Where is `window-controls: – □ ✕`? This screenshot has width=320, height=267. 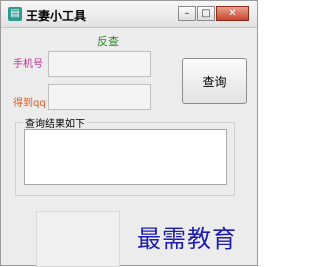 window-controls: – □ ✕ is located at coordinates (213, 13).